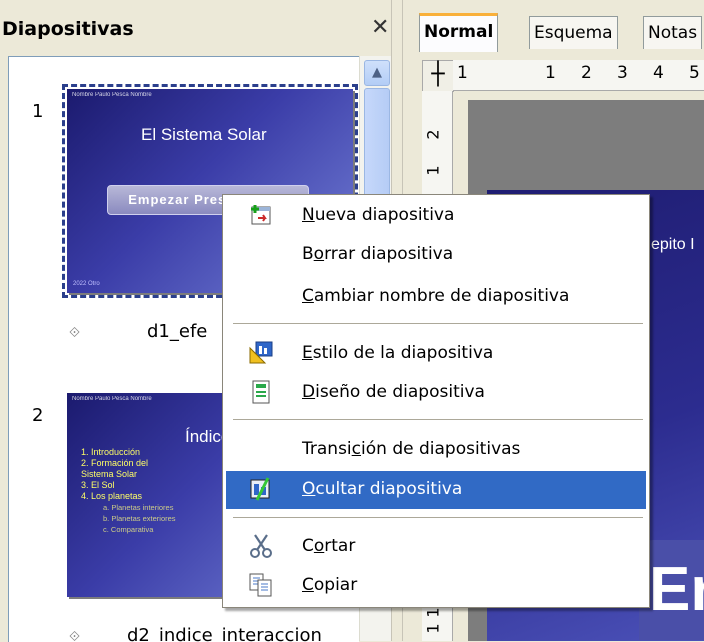 The width and height of the screenshot is (704, 642). I want to click on ruler-tick: 5, so click(694, 73).